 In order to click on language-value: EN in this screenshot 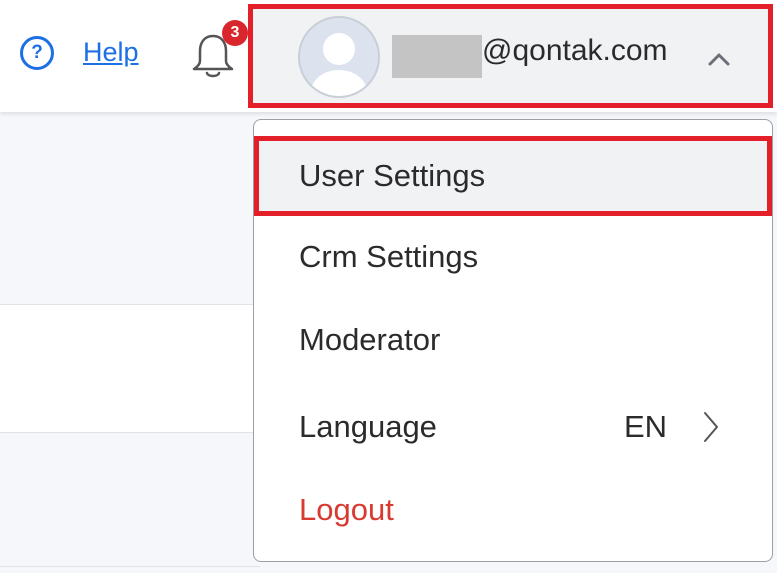, I will do `click(646, 426)`.